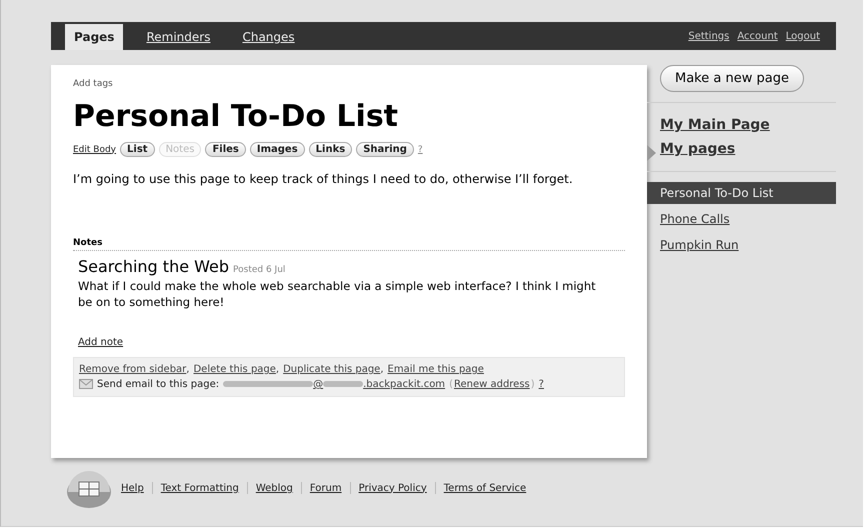  Describe the element at coordinates (392, 488) in the screenshot. I see `footer-link: Privacy Policy` at that location.